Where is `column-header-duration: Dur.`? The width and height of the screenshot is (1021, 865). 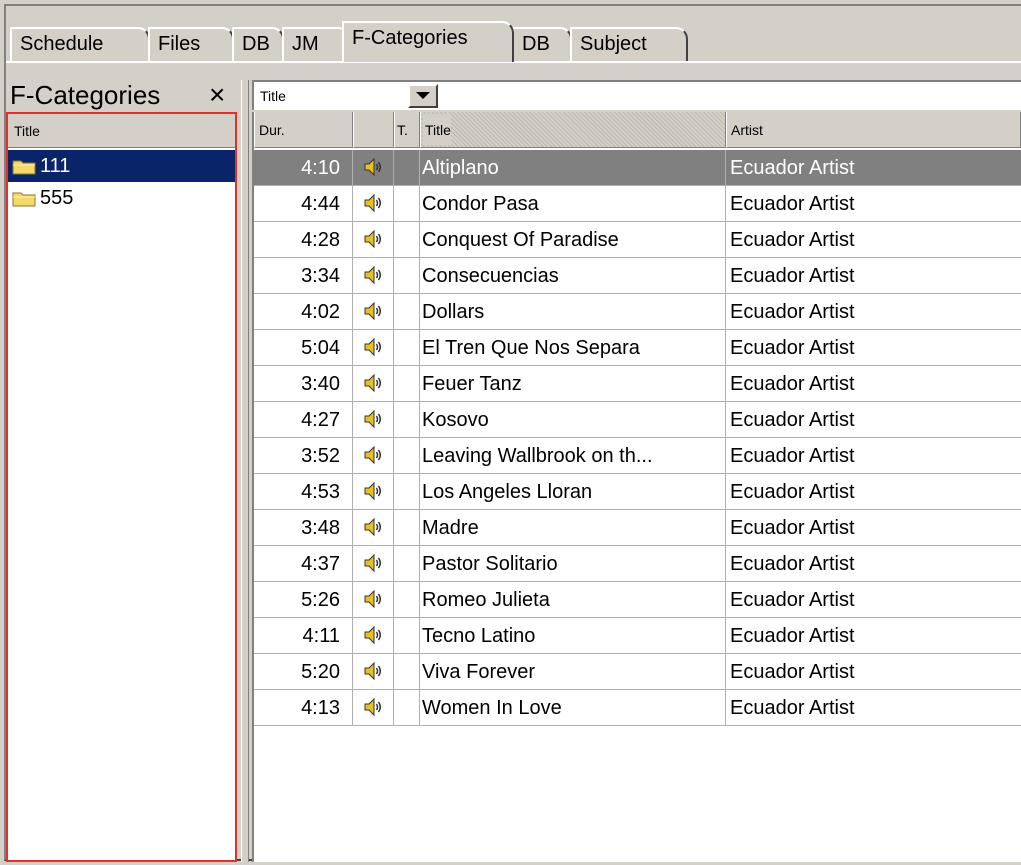 column-header-duration: Dur. is located at coordinates (303, 130).